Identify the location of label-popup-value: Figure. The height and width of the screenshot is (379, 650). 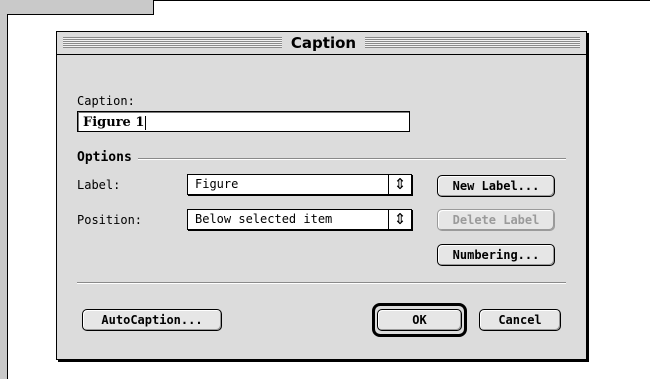
(217, 184).